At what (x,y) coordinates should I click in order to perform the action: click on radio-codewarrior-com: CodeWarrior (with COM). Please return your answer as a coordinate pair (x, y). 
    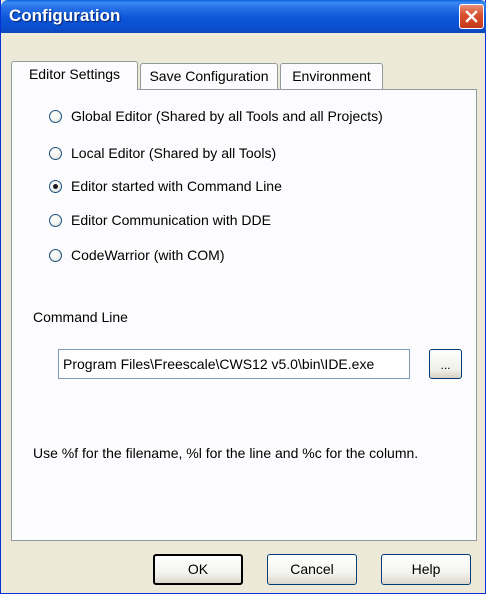
    Looking at the image, I should click on (137, 255).